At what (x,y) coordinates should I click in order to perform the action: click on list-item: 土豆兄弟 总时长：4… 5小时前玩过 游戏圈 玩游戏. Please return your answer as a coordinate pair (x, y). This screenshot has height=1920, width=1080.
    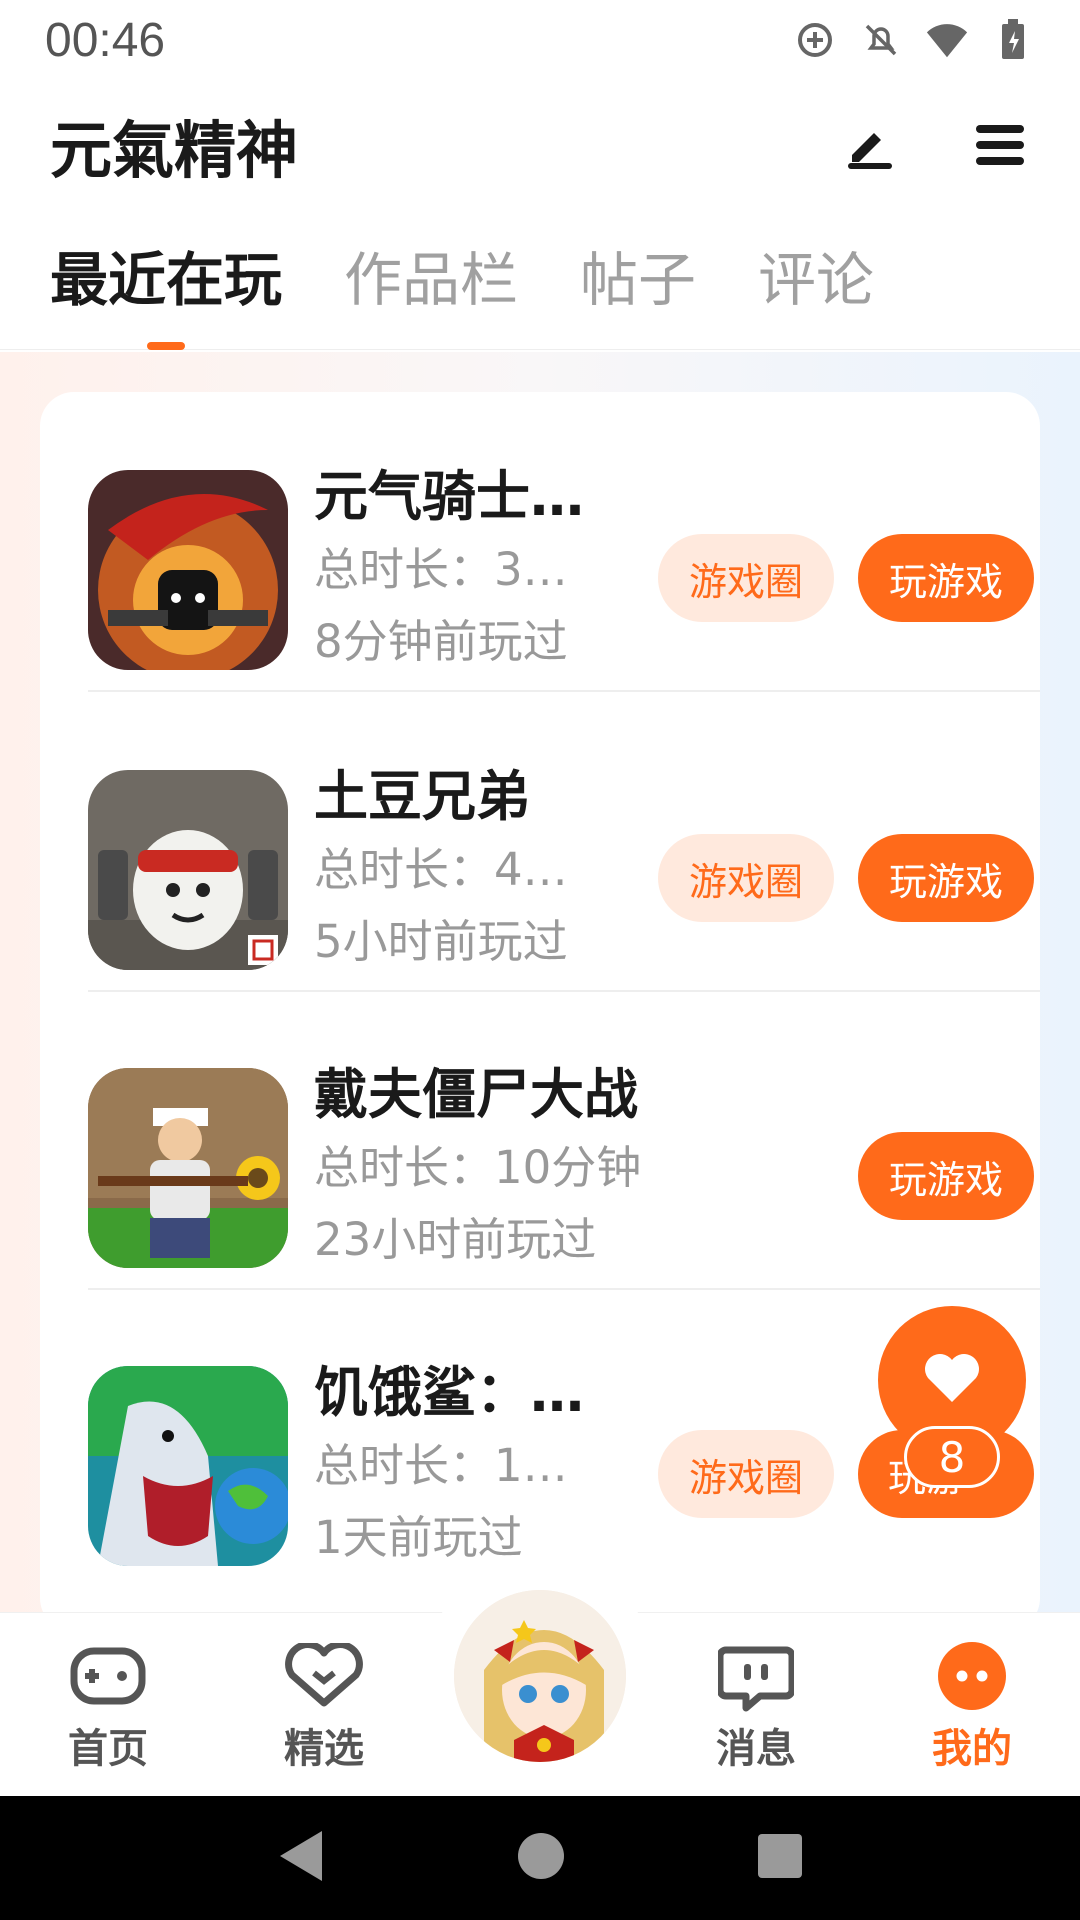
    Looking at the image, I should click on (564, 842).